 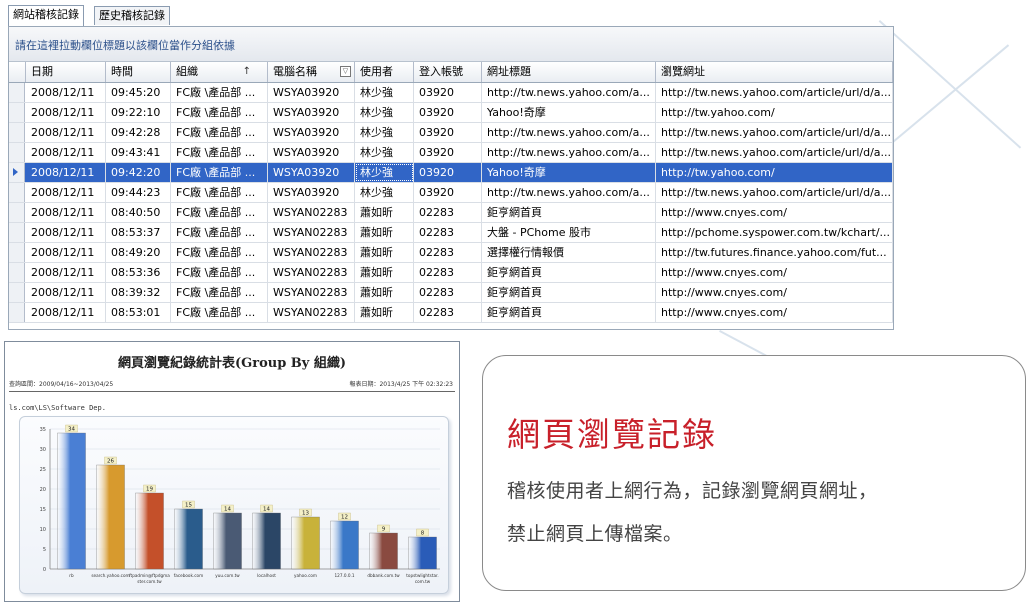 What do you see at coordinates (345, 71) in the screenshot?
I see `filter-icon: ▽` at bounding box center [345, 71].